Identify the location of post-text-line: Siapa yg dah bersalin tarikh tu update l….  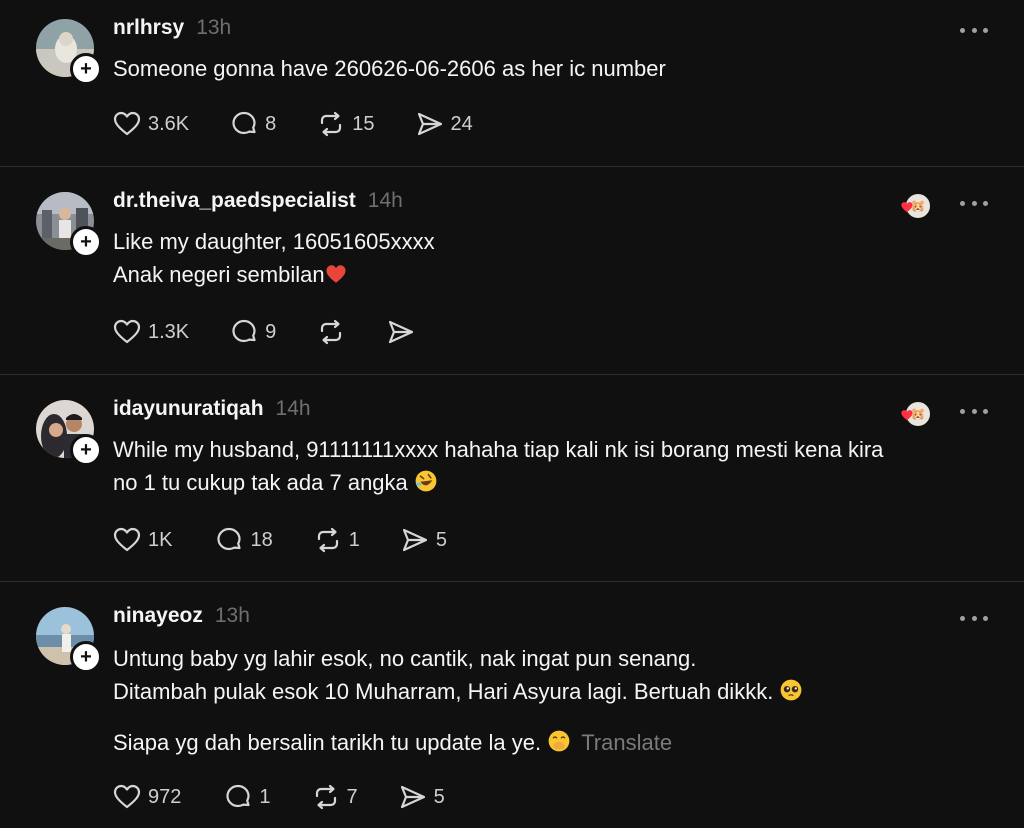
(548, 742).